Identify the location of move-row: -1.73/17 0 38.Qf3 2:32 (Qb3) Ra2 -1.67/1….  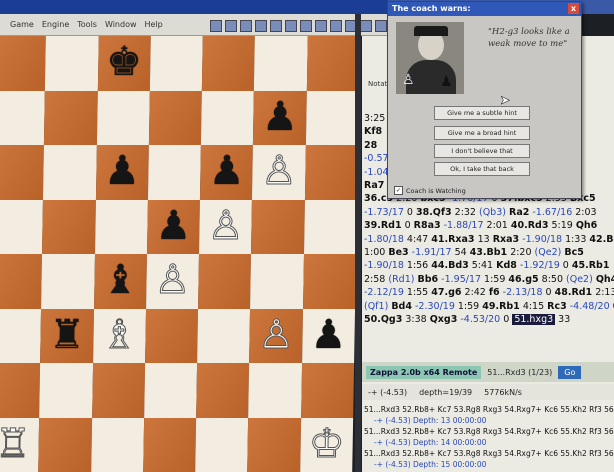
(489, 212).